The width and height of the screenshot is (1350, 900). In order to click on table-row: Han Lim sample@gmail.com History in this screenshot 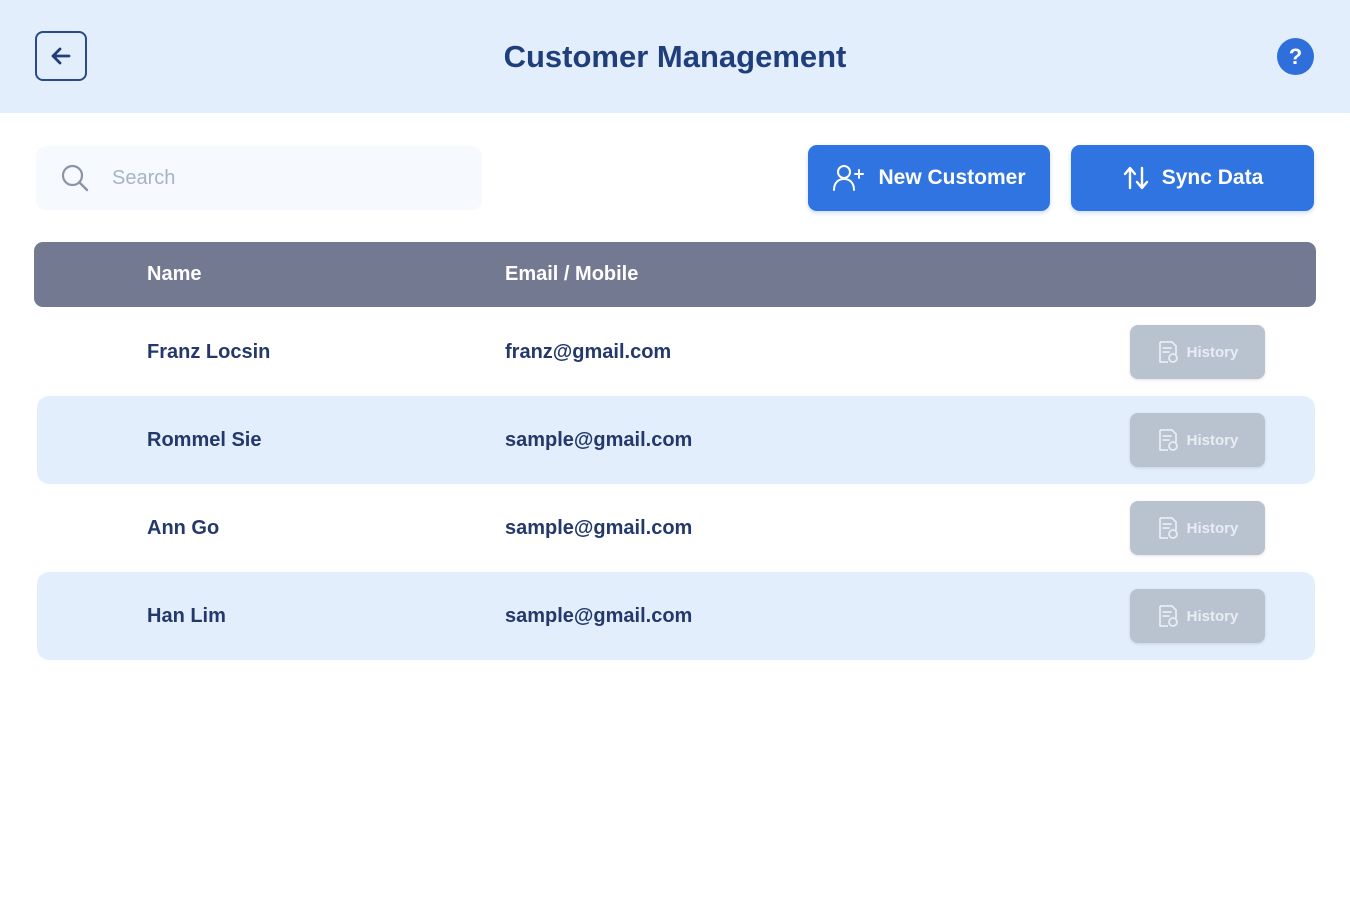, I will do `click(676, 616)`.